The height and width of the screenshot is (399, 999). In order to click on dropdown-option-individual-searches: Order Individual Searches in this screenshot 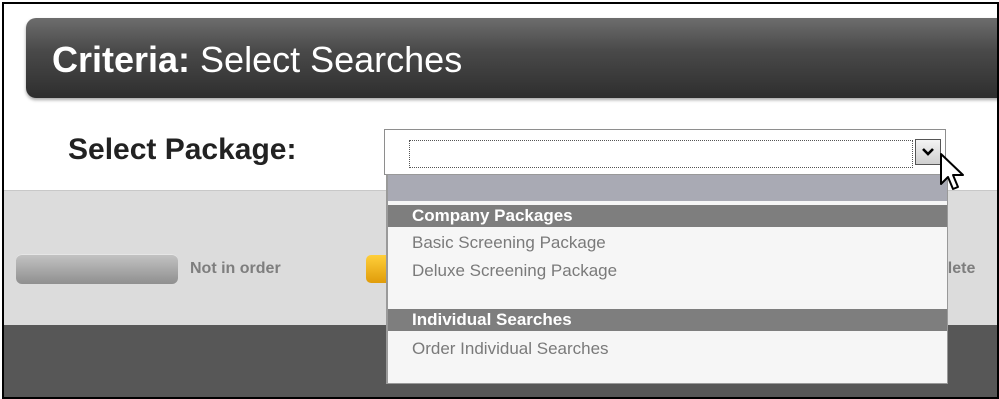, I will do `click(510, 349)`.